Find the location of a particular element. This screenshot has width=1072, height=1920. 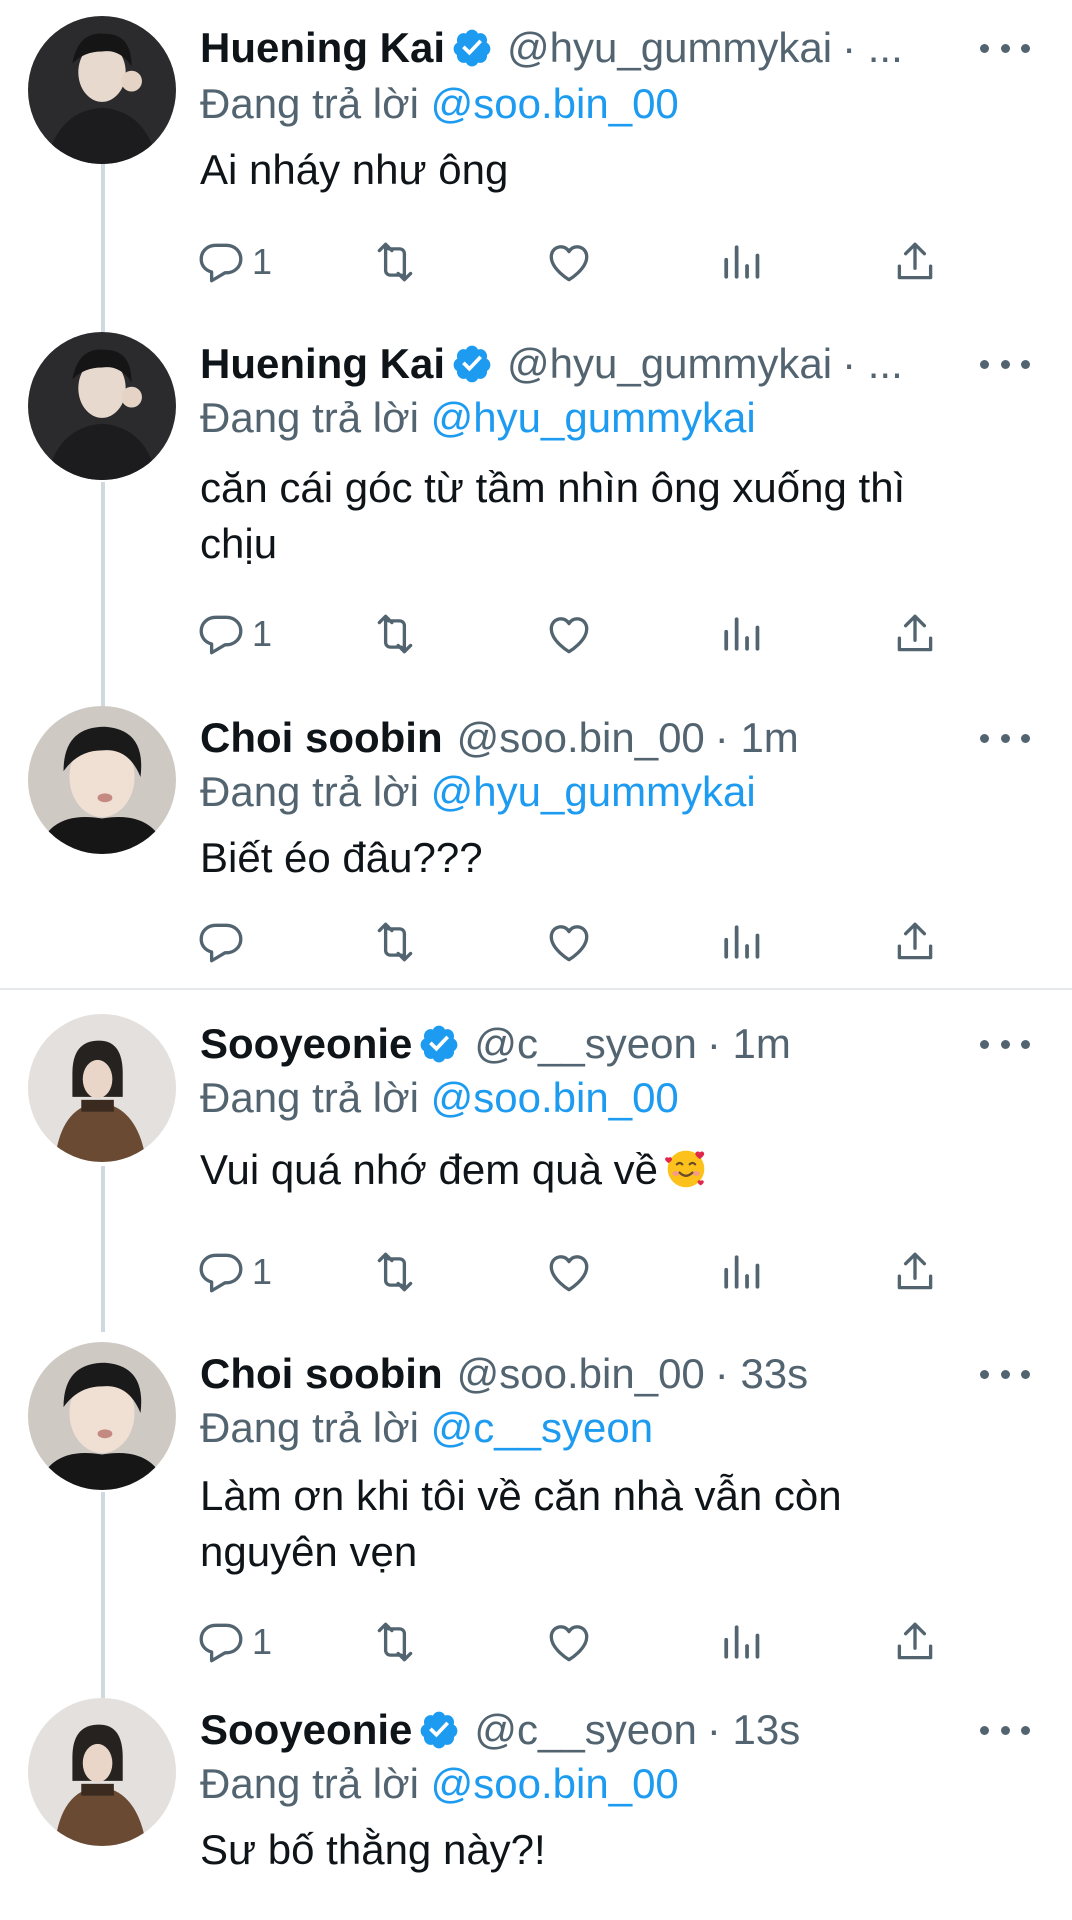

choi-soobin-avatar-icon is located at coordinates (102, 1416).